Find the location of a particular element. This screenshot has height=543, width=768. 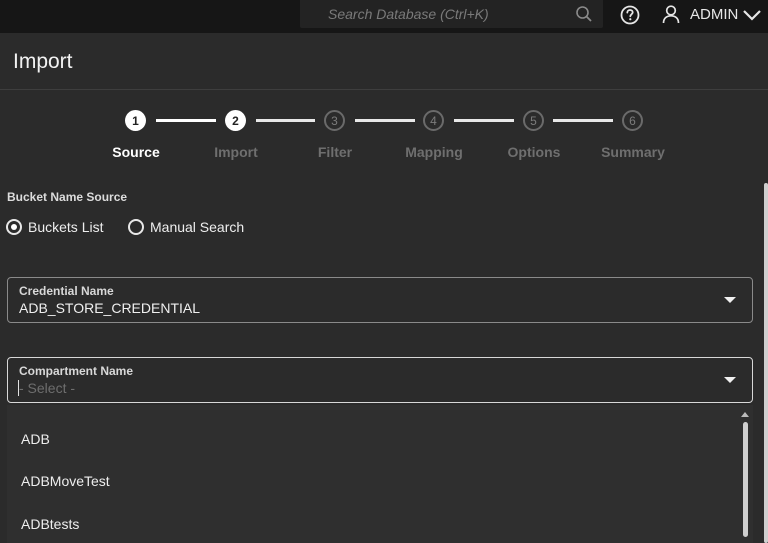

step-label-mapping: Mapping is located at coordinates (434, 152).